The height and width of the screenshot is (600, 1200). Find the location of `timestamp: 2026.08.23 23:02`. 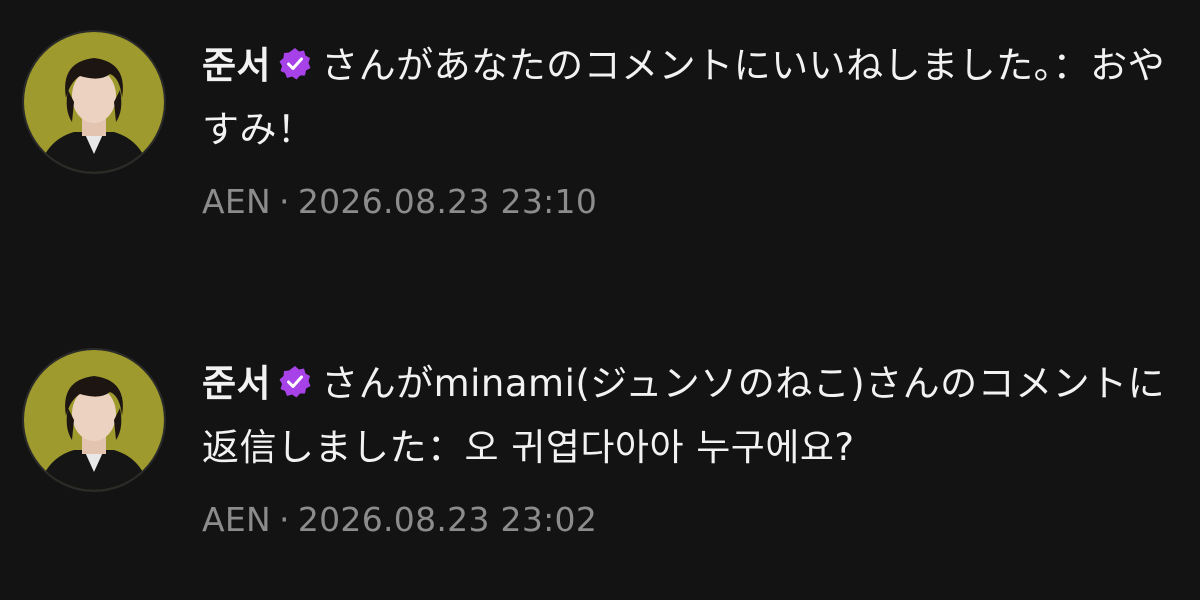

timestamp: 2026.08.23 23:02 is located at coordinates (447, 519).